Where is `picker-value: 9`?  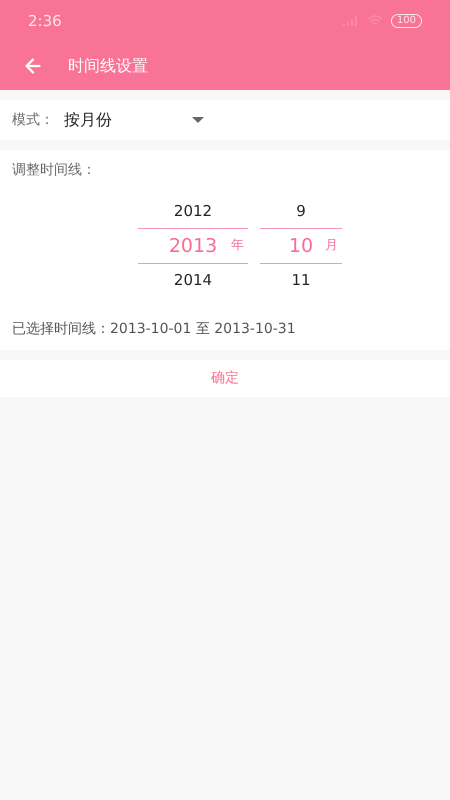 picker-value: 9 is located at coordinates (301, 211).